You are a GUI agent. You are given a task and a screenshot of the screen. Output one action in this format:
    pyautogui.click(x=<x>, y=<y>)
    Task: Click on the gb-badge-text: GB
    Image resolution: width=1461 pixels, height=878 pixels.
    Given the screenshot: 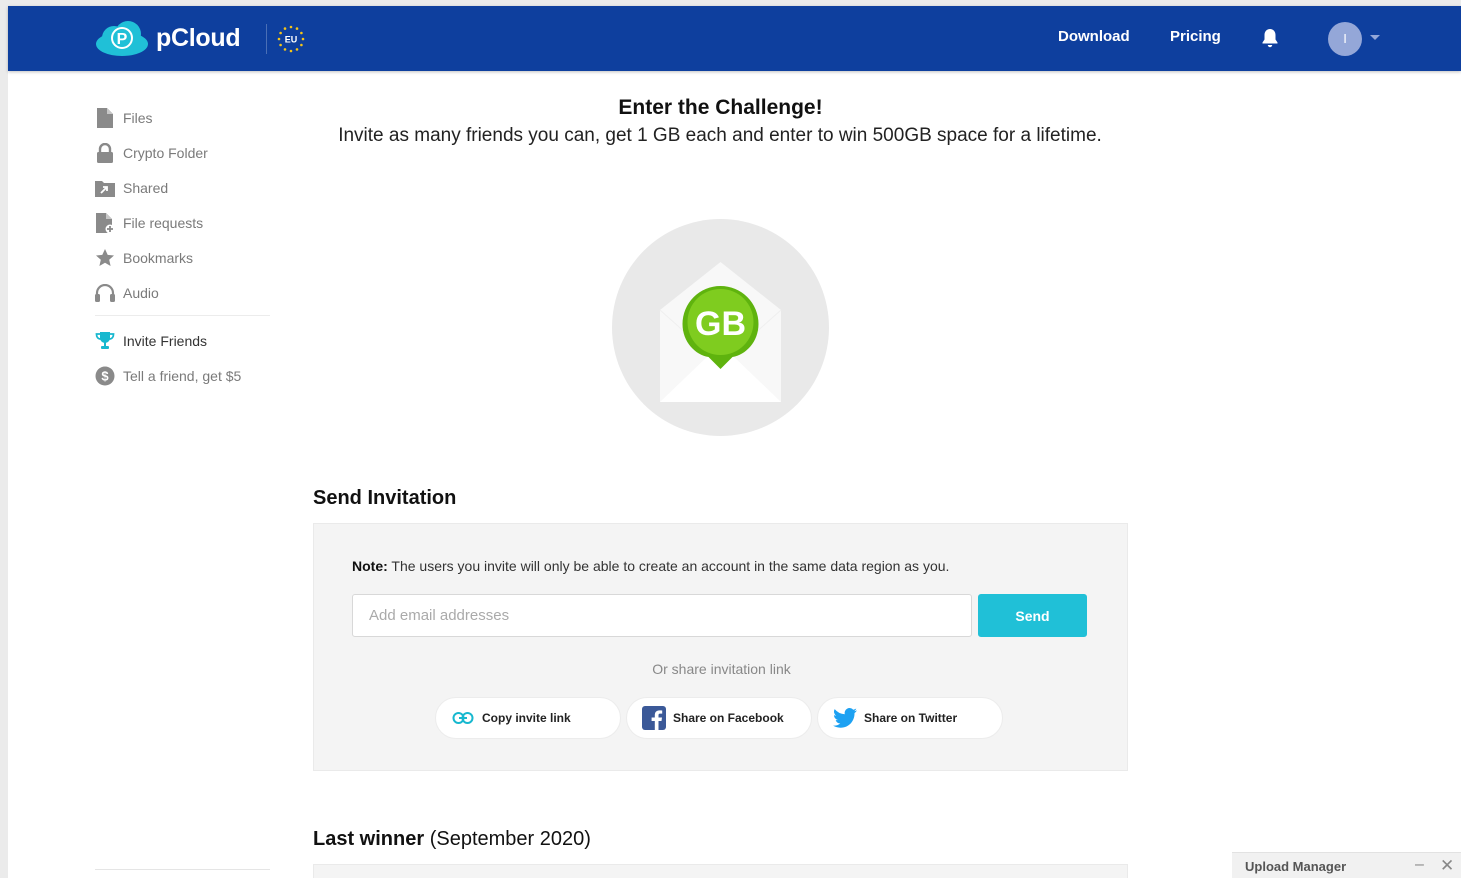 What is the action you would take?
    pyautogui.click(x=720, y=324)
    